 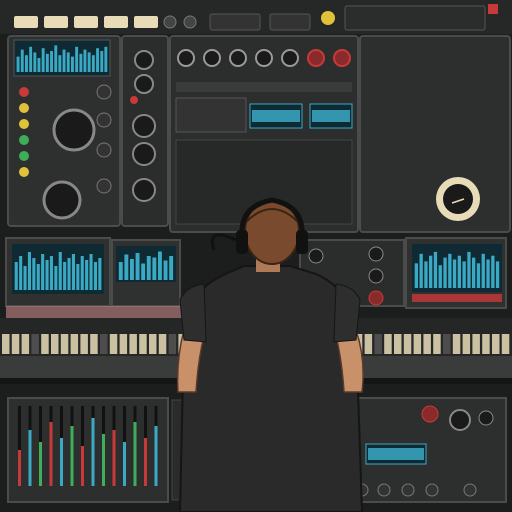 What do you see at coordinates (458, 199) in the screenshot?
I see `round-dial-center` at bounding box center [458, 199].